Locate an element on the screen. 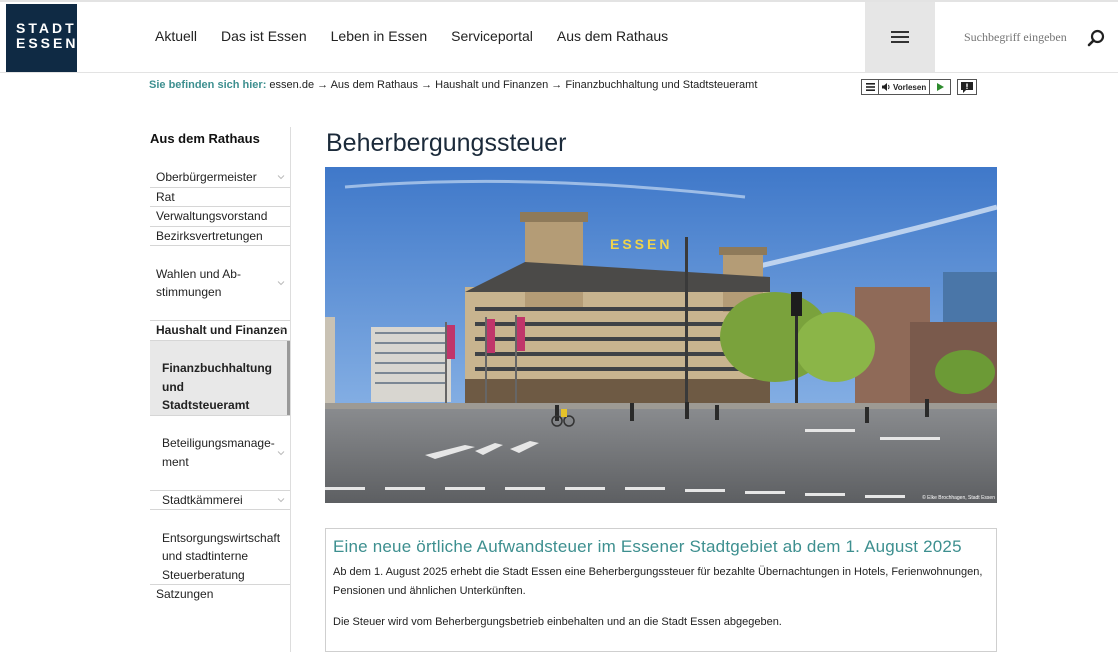  play-button is located at coordinates (940, 87).